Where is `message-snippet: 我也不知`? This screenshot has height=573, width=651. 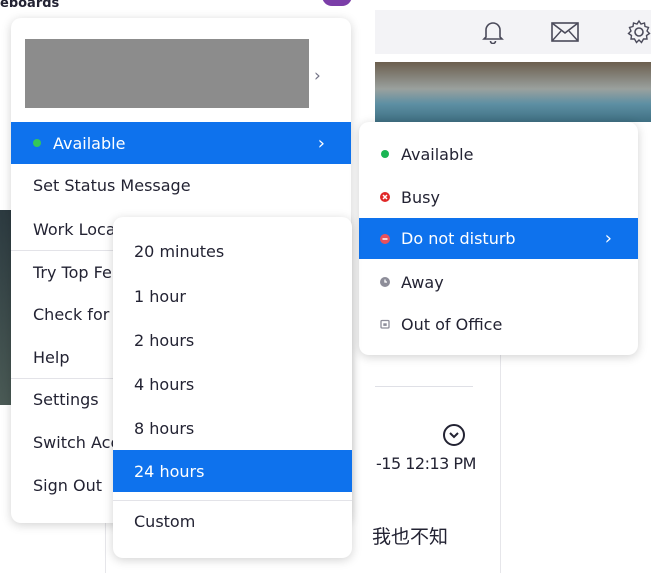 message-snippet: 我也不知 is located at coordinates (410, 537).